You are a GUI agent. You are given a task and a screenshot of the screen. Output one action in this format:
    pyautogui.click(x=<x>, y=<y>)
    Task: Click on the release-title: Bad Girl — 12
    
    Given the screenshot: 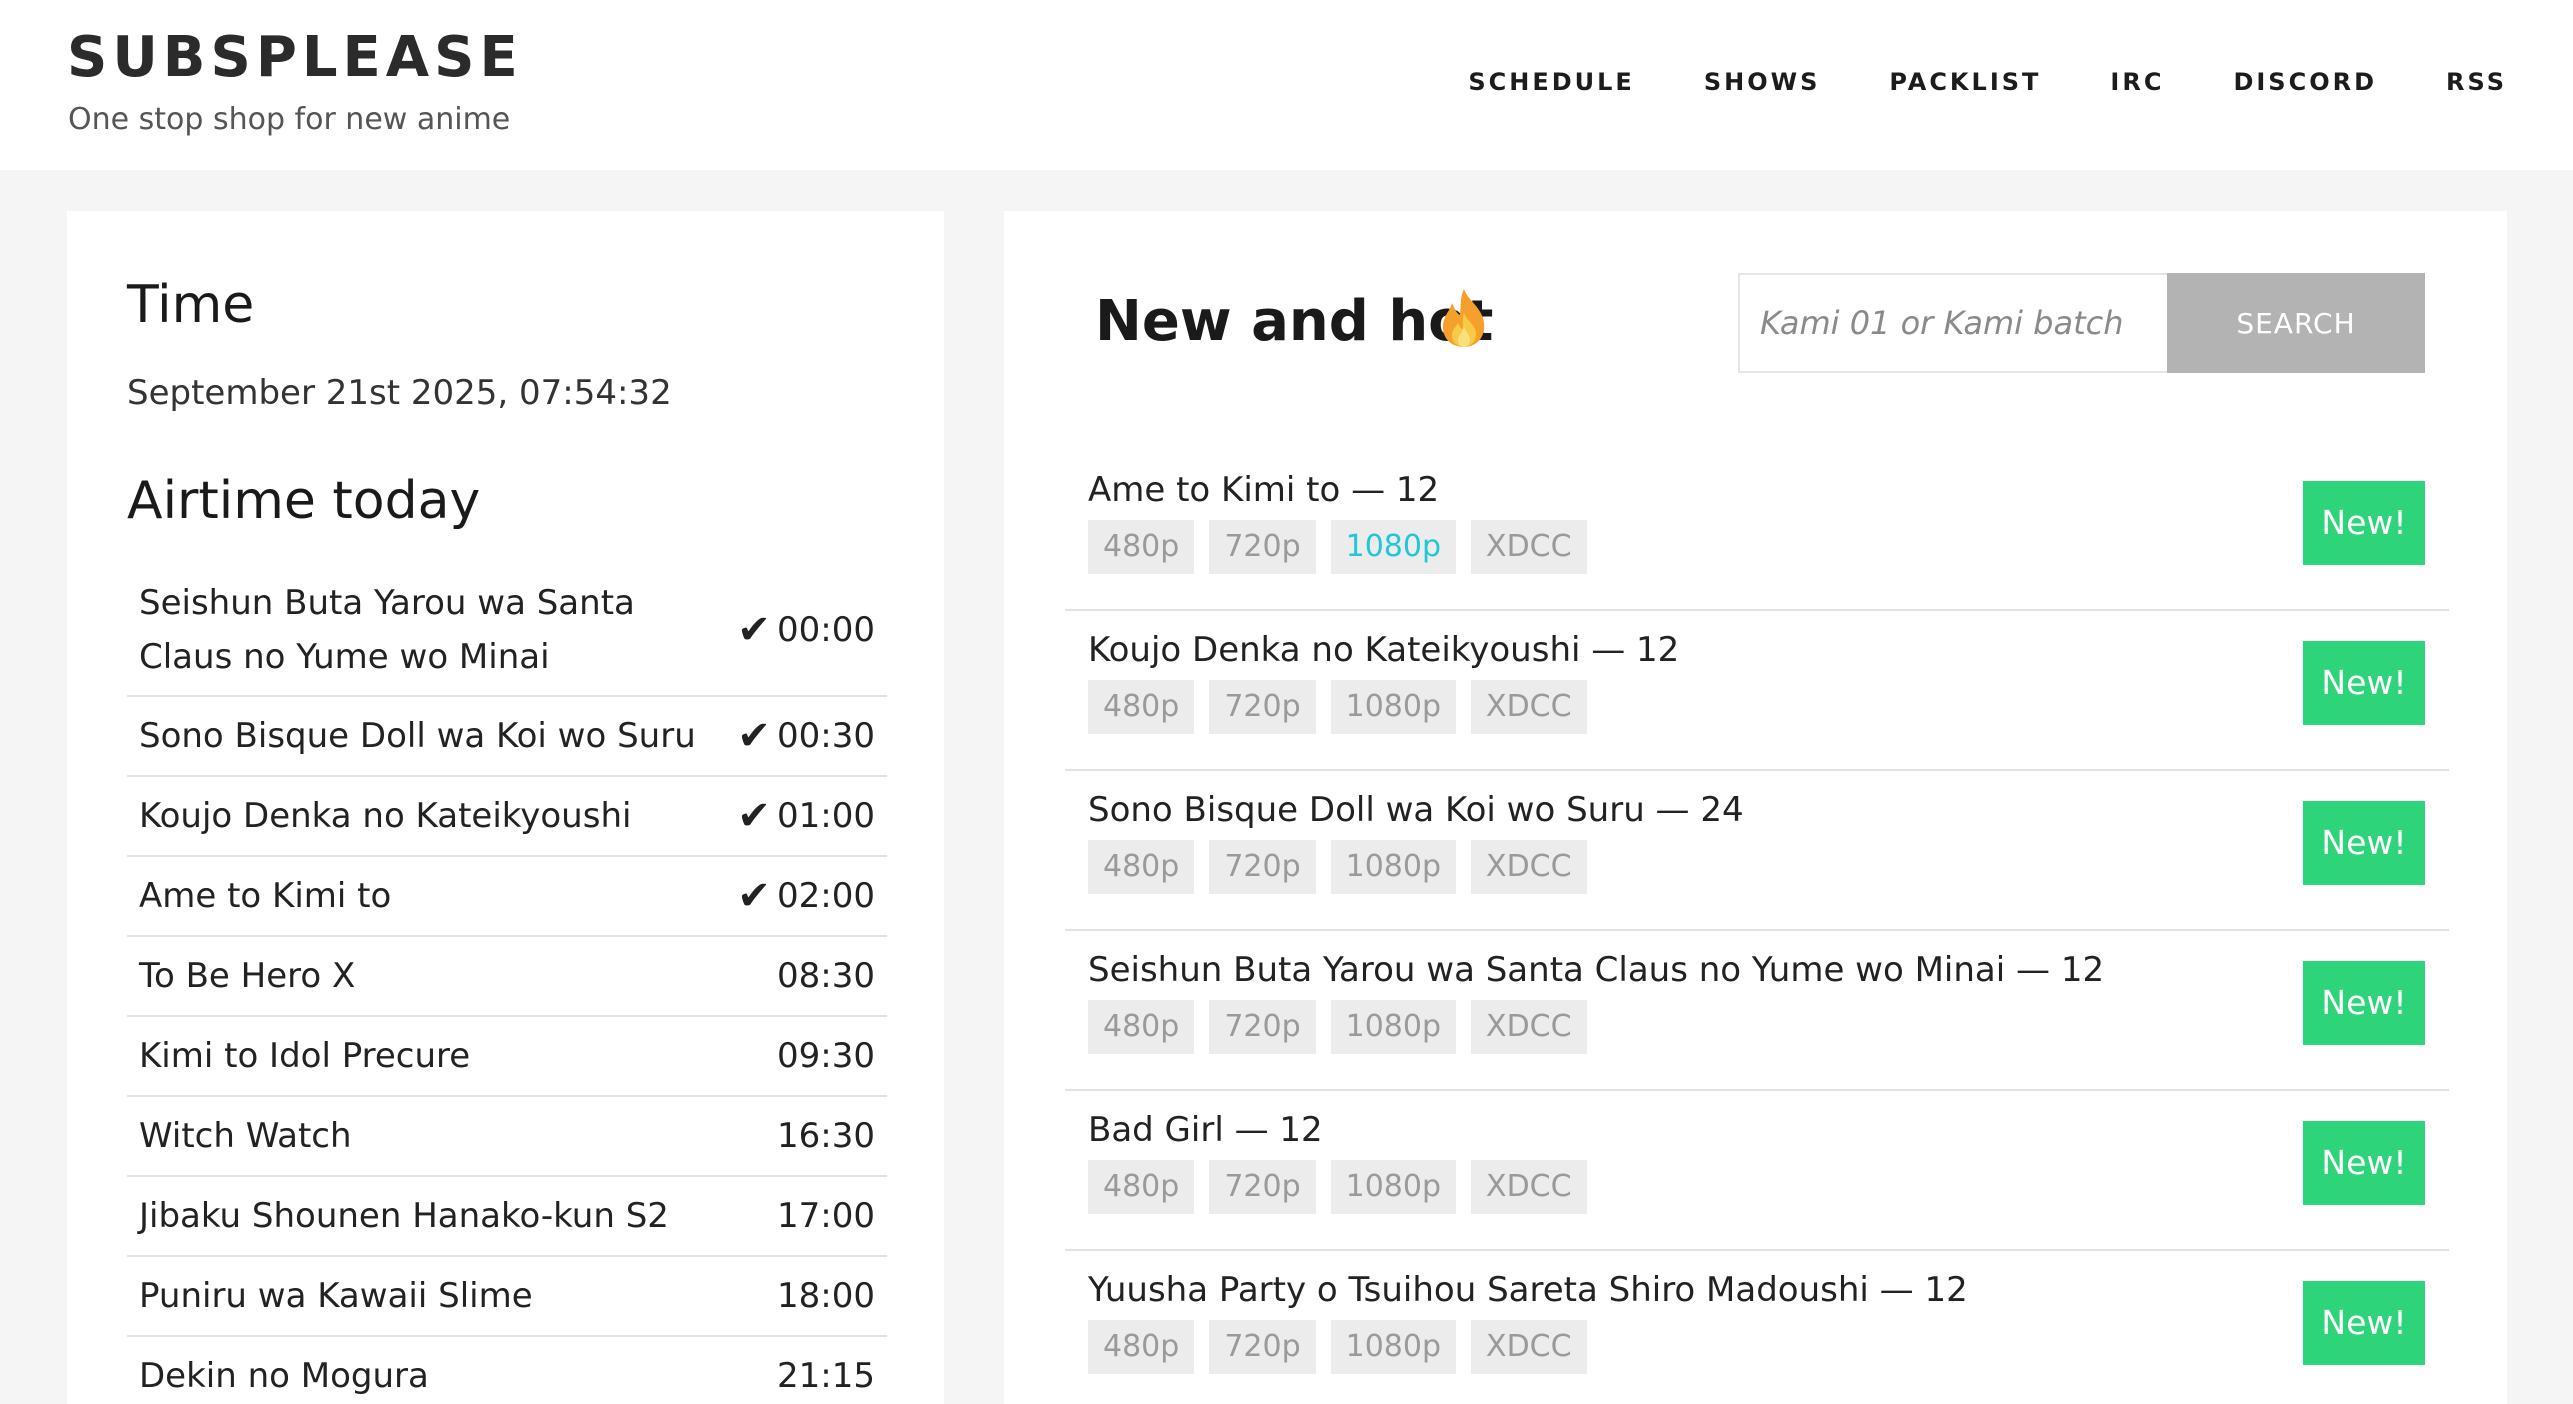 What is the action you would take?
    pyautogui.click(x=1205, y=1130)
    